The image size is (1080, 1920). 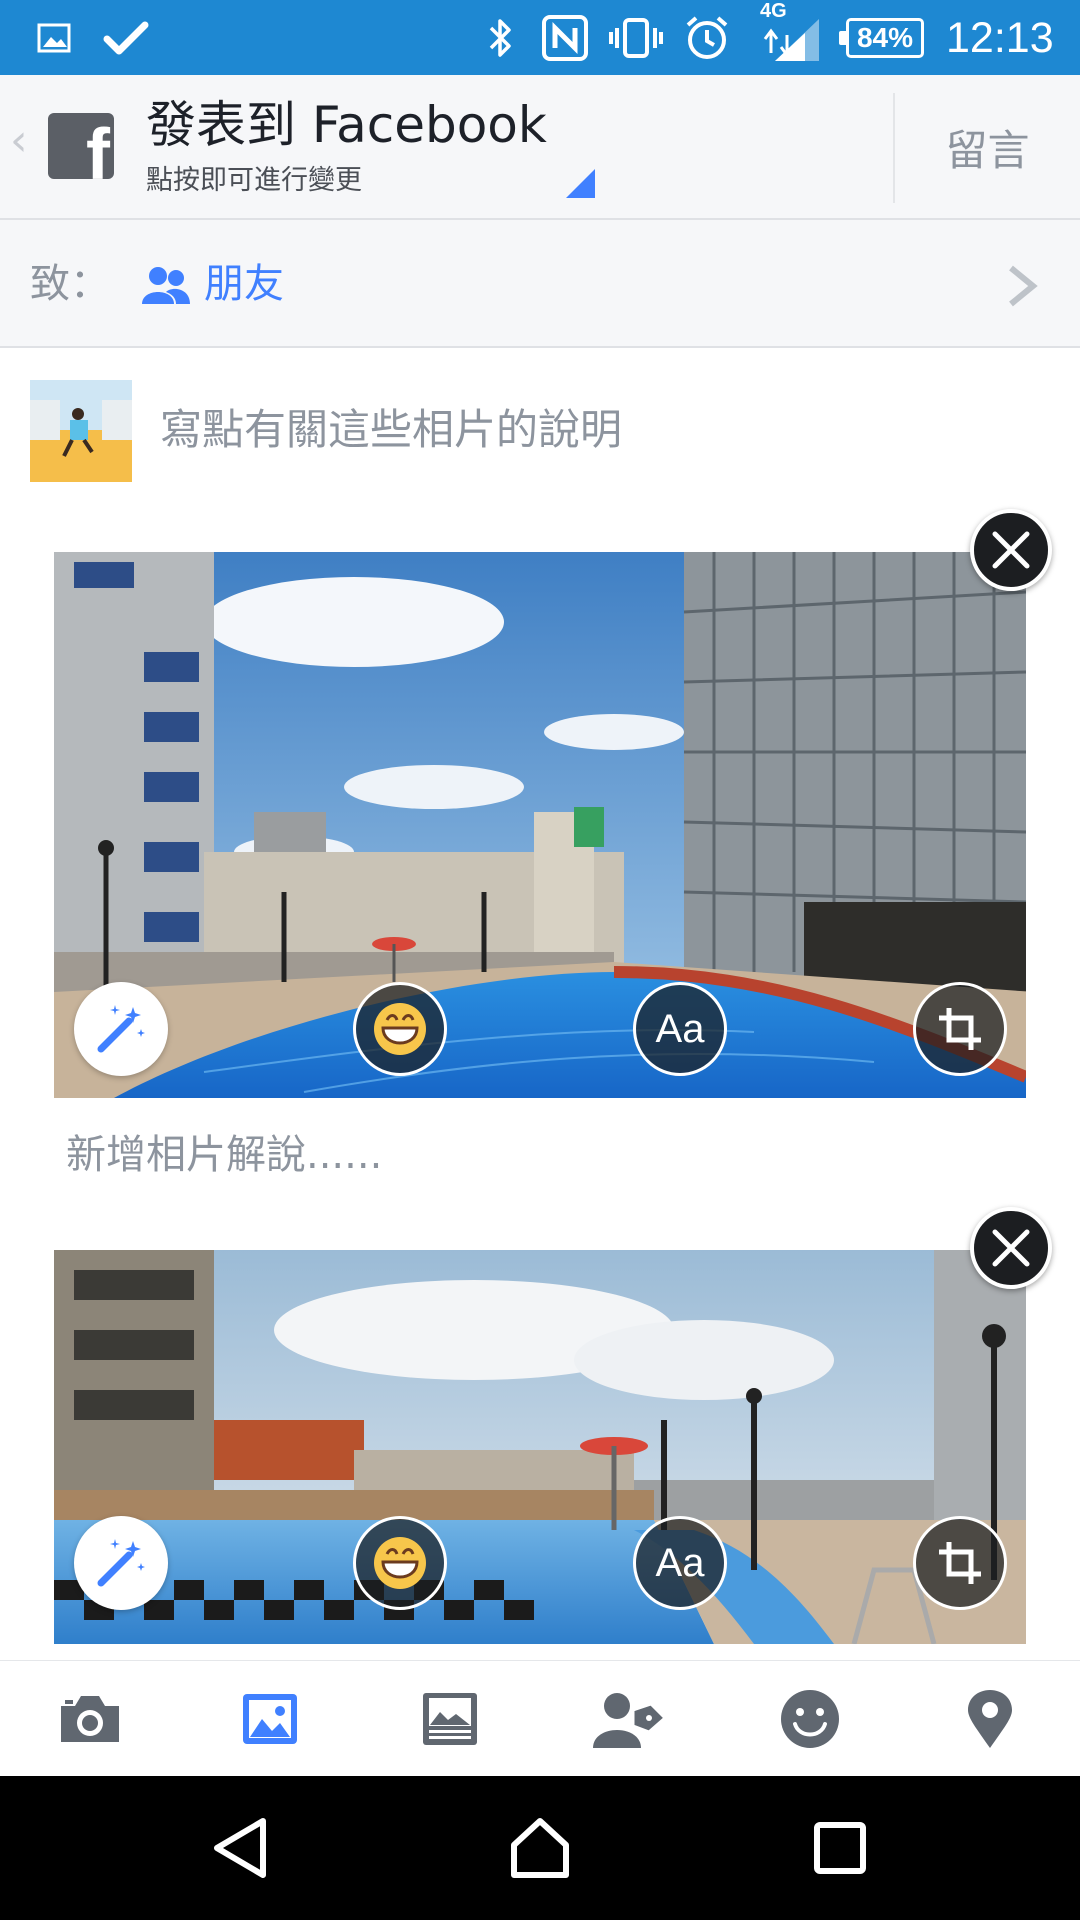 I want to click on gallery-notification-icon, so click(x=54, y=37).